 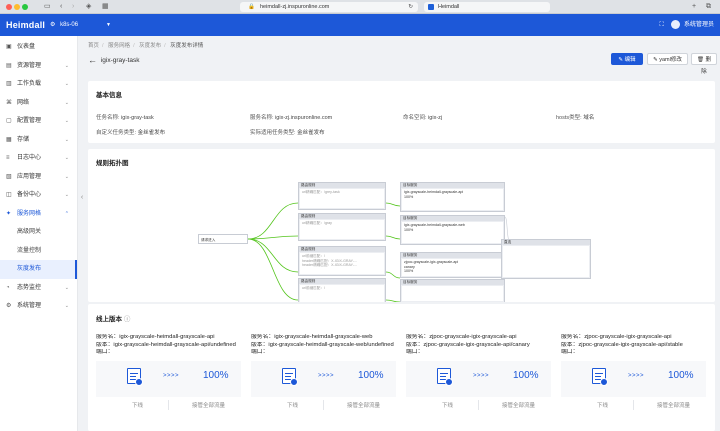 I want to click on back-icon: ‹, so click(x=61, y=7).